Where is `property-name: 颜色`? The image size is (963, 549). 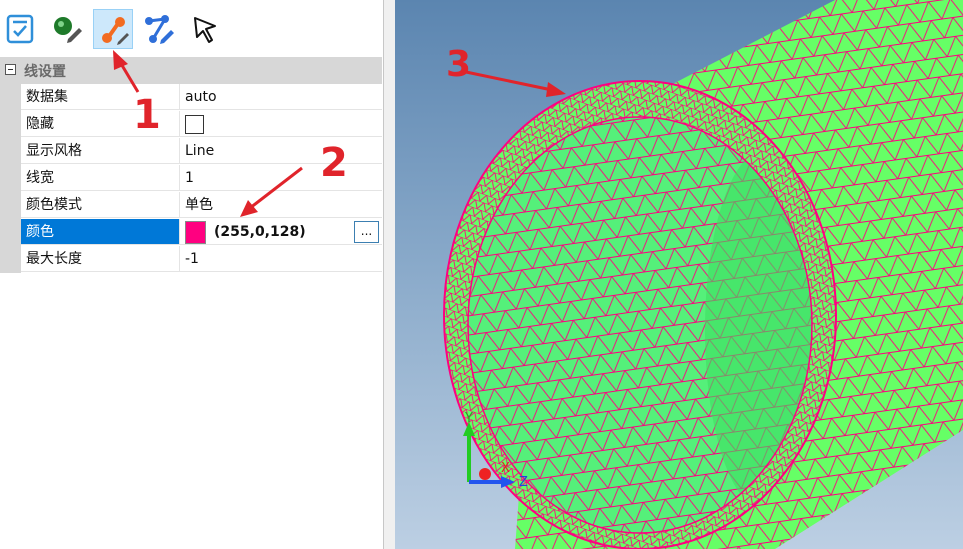
property-name: 颜色 is located at coordinates (100, 232).